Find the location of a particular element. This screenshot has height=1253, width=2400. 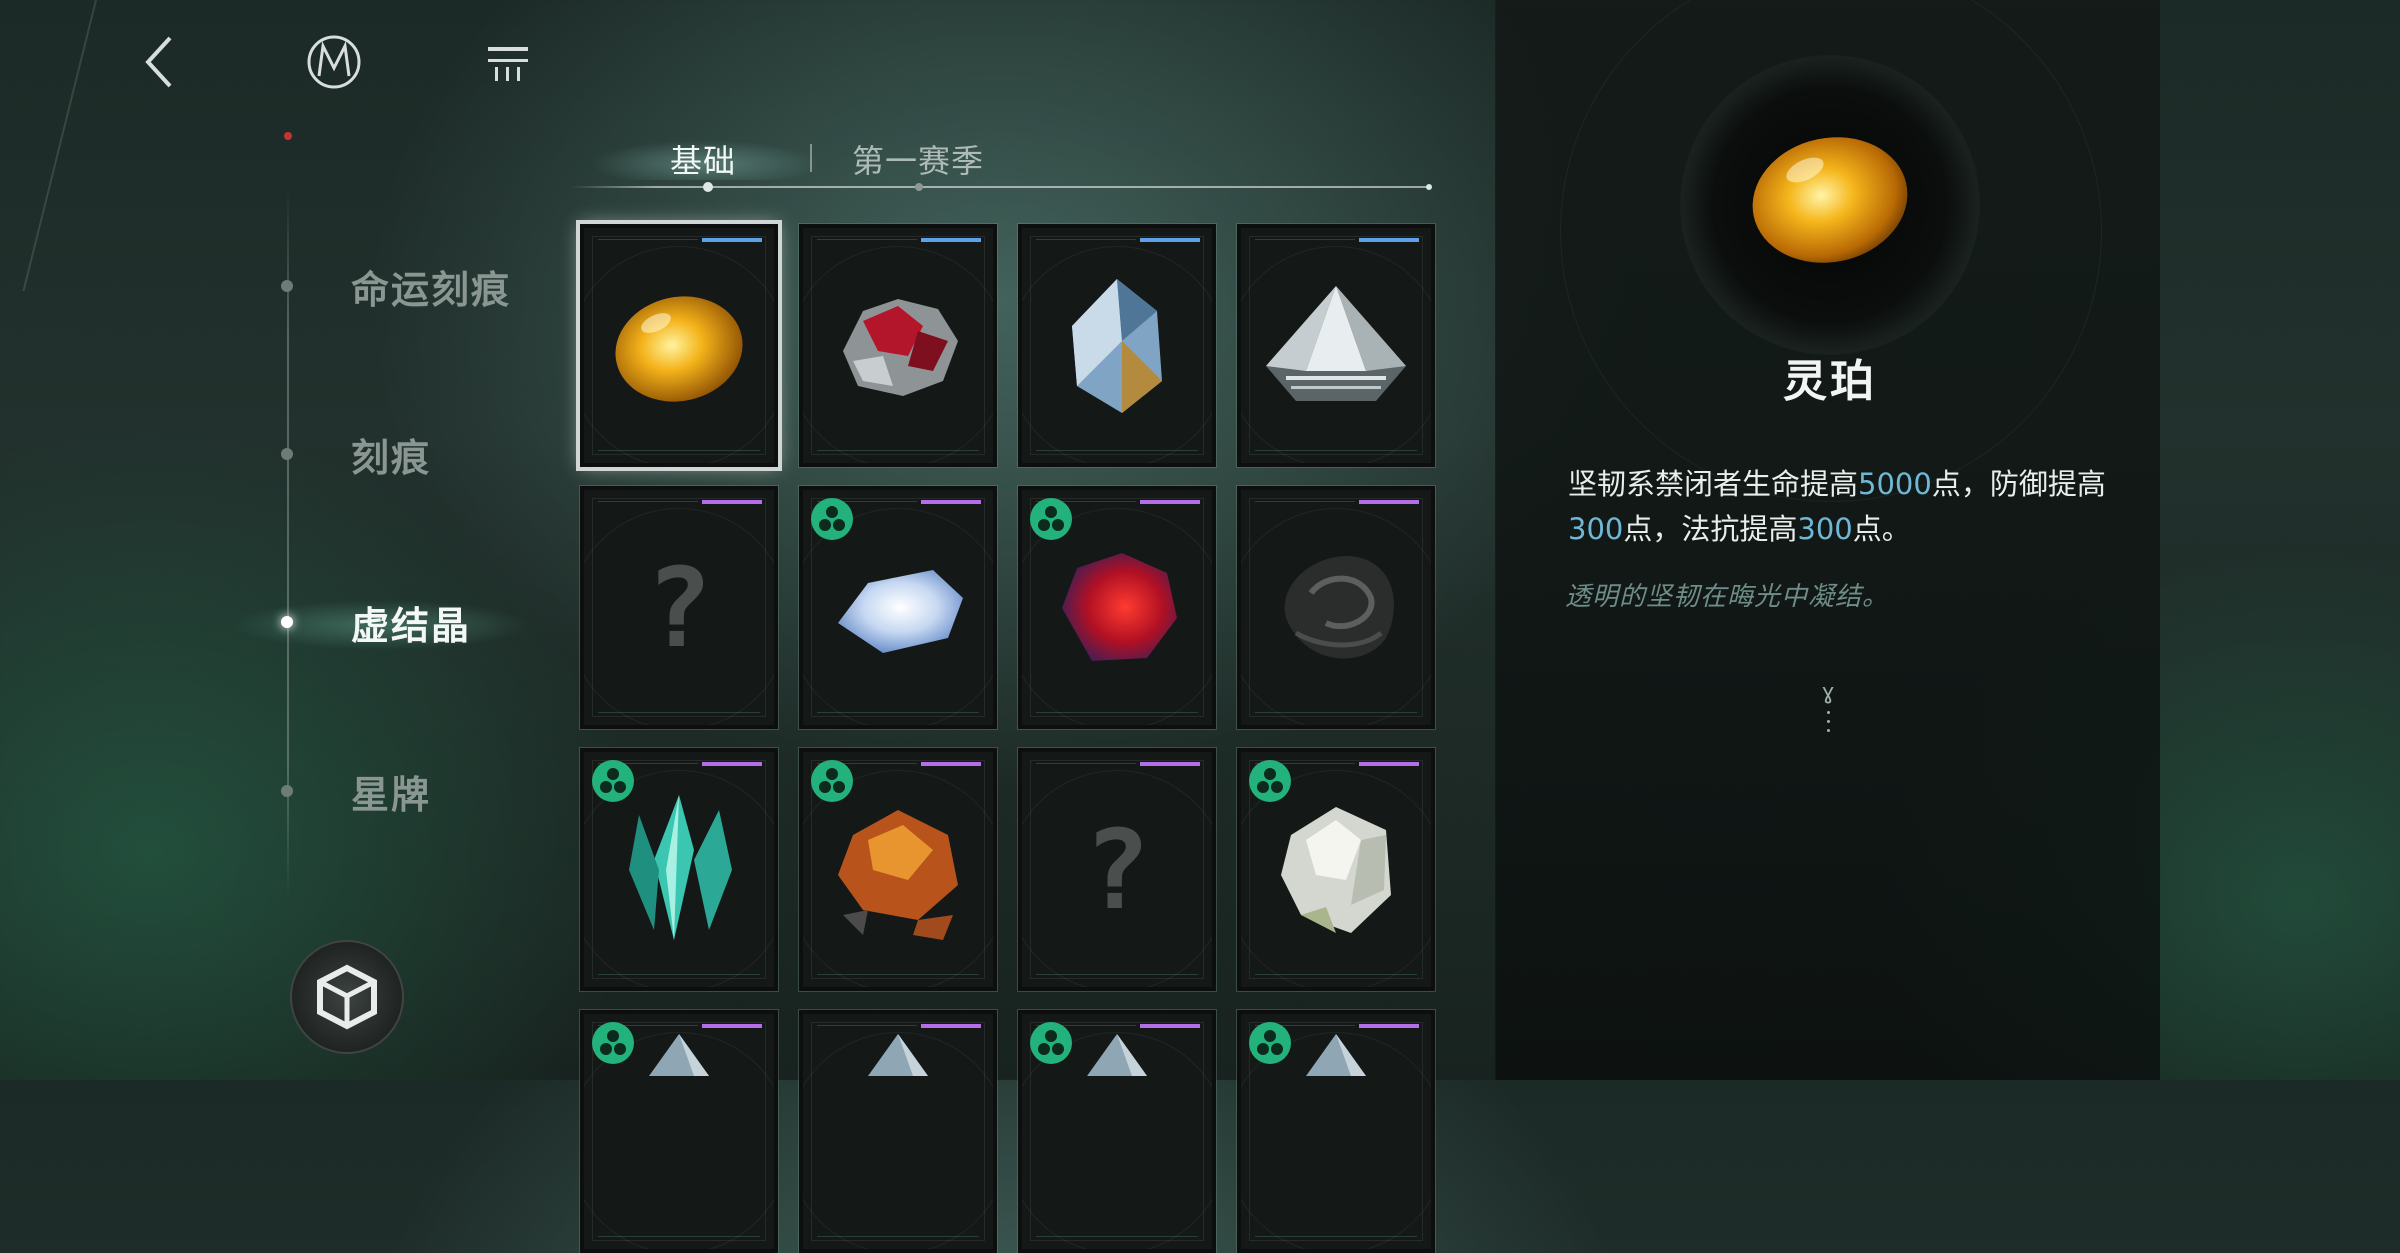

crystal-card-ruby-cluster is located at coordinates (1117, 607).